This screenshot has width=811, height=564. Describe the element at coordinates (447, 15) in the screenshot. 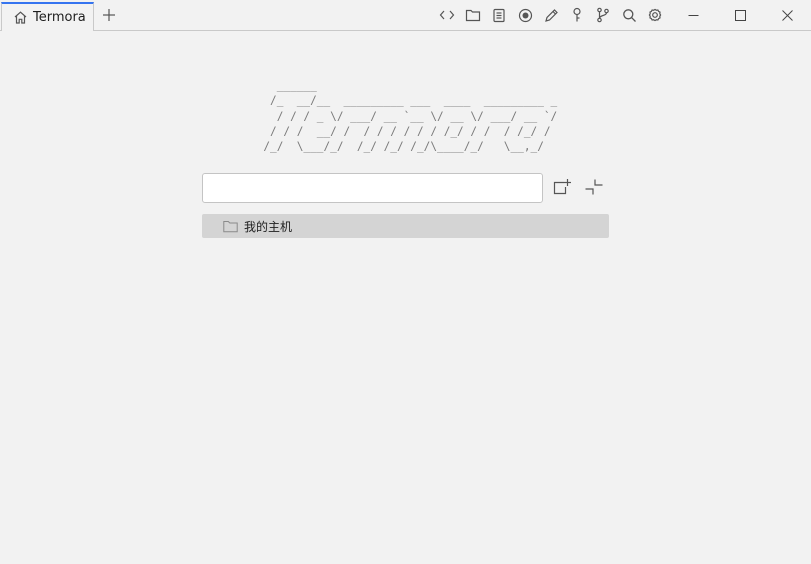

I see `code-icon` at that location.